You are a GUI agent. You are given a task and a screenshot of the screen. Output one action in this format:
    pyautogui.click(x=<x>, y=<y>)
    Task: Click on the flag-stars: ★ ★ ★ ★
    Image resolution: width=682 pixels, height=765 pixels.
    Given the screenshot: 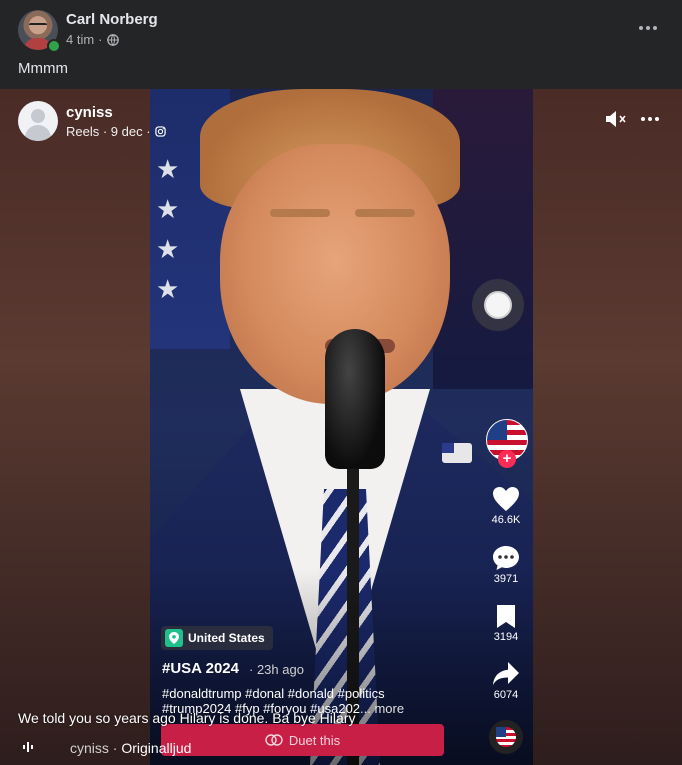 What is the action you would take?
    pyautogui.click(x=168, y=229)
    